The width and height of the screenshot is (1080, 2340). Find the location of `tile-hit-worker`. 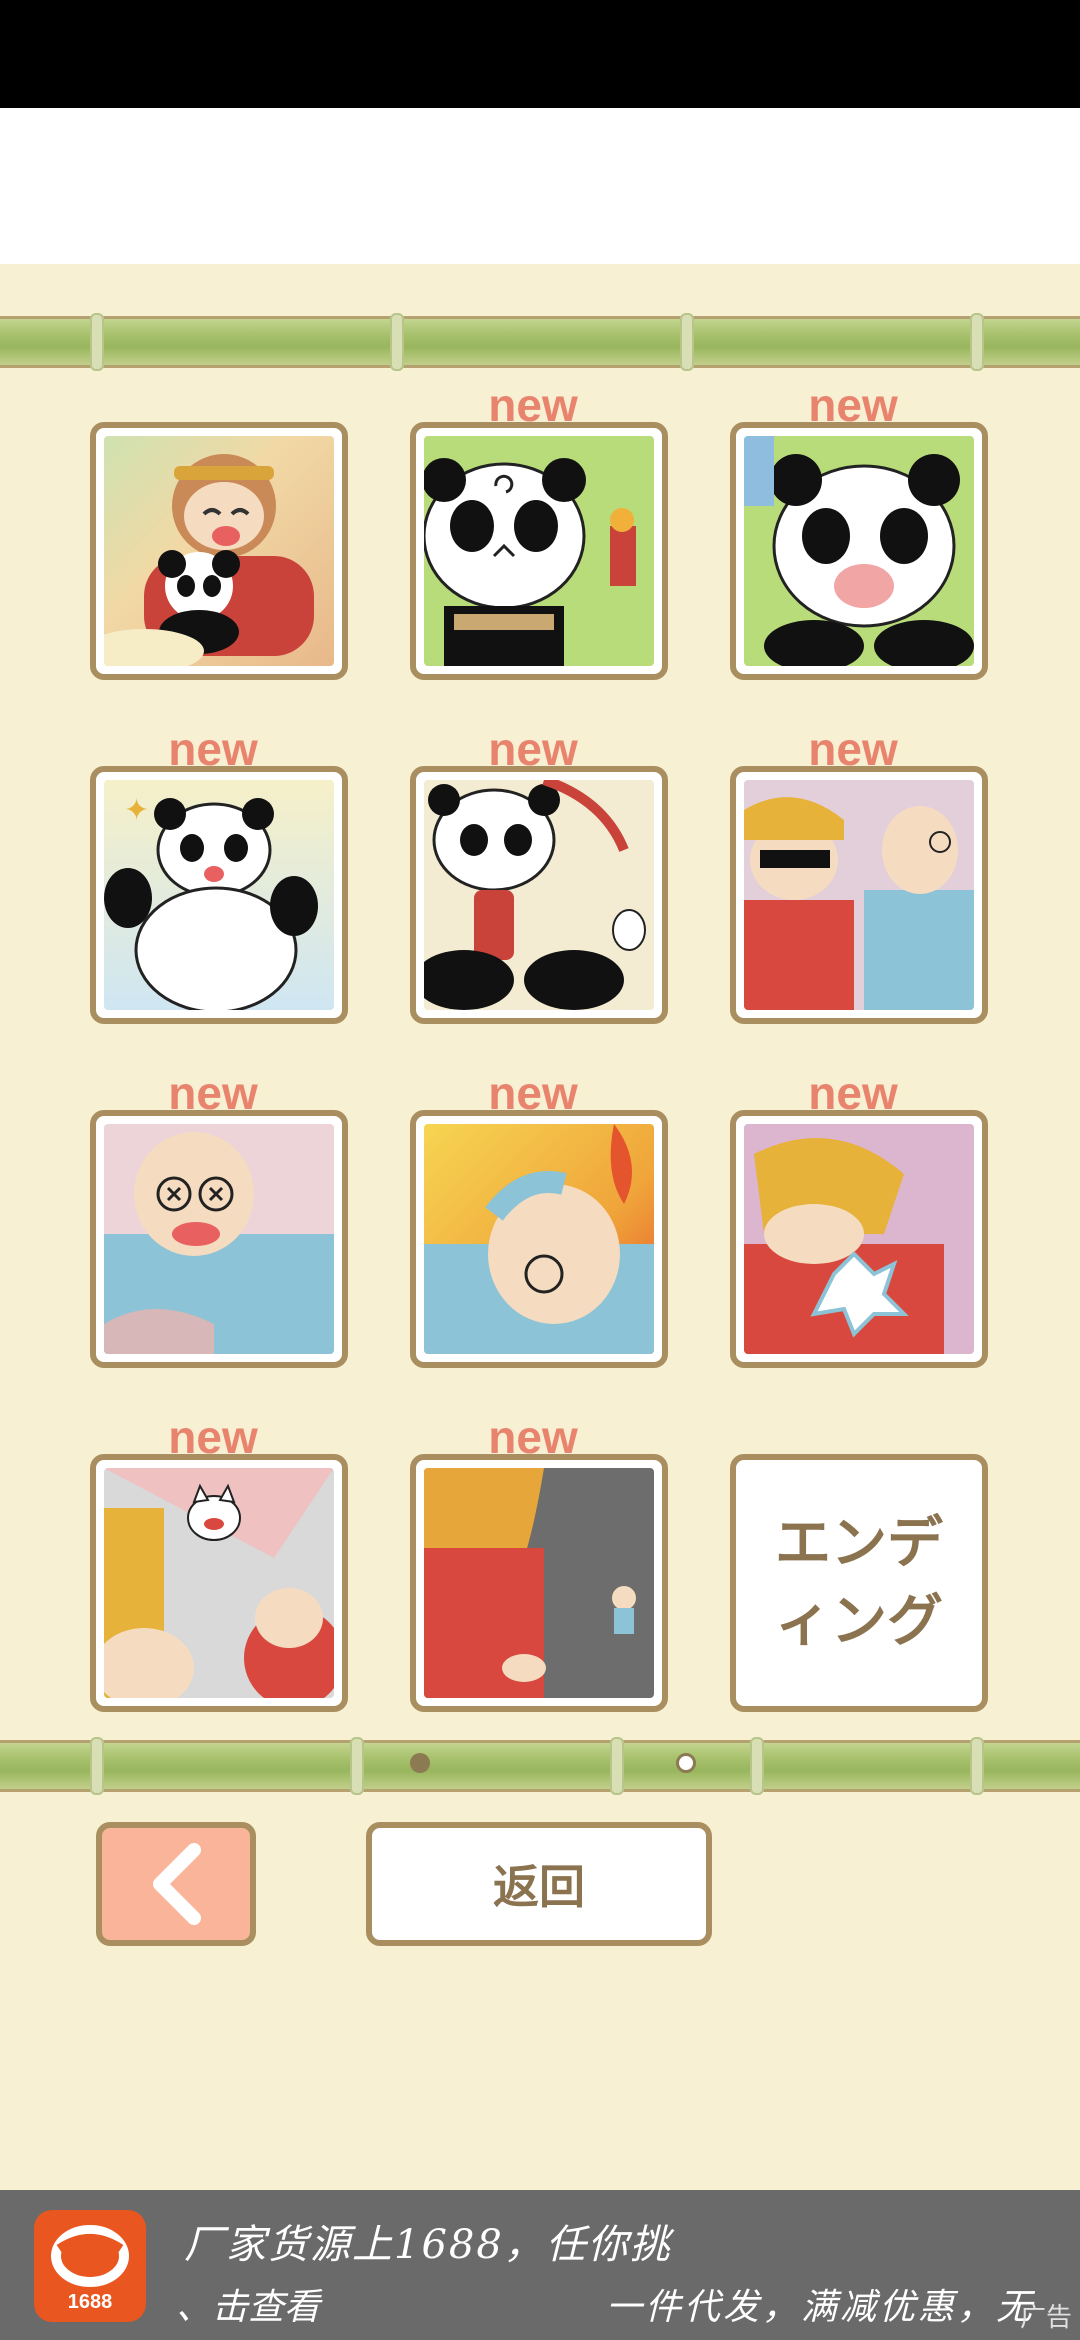

tile-hit-worker is located at coordinates (859, 1239).